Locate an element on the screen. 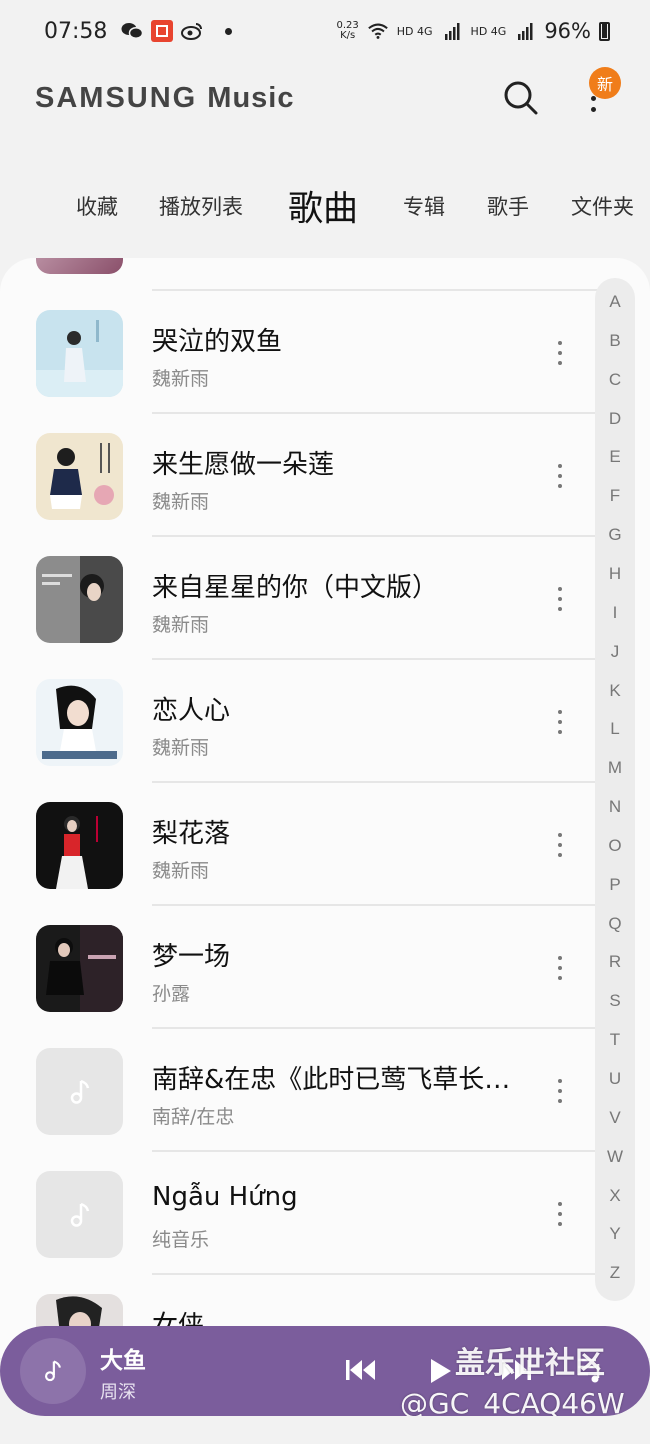 This screenshot has height=1444, width=650. tab-favorites: 收藏 is located at coordinates (97, 206).